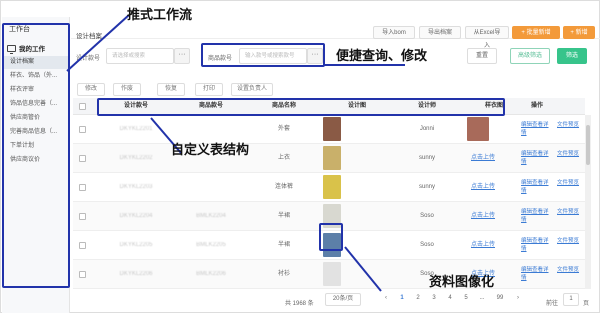  What do you see at coordinates (136, 158) in the screenshot?
I see `cell-design-no: DKYKL2202` at bounding box center [136, 158].